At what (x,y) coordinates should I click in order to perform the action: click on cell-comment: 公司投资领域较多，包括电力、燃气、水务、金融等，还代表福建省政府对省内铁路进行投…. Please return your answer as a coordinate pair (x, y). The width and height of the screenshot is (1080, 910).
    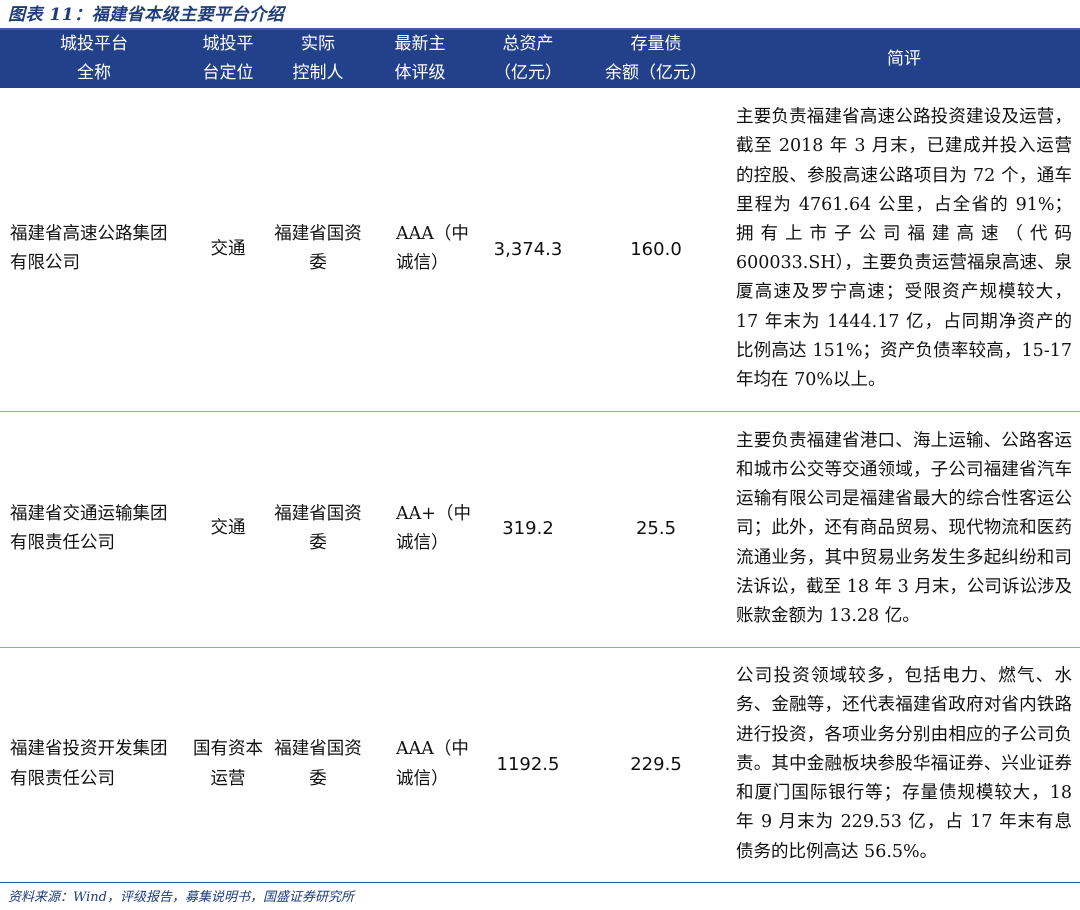
    Looking at the image, I should click on (904, 765).